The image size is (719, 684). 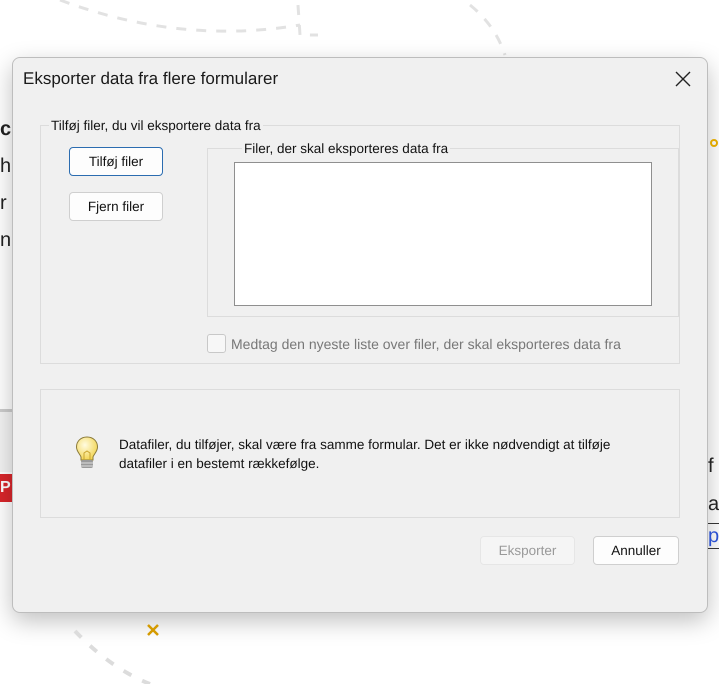 I want to click on background-text: n, so click(x=6, y=240).